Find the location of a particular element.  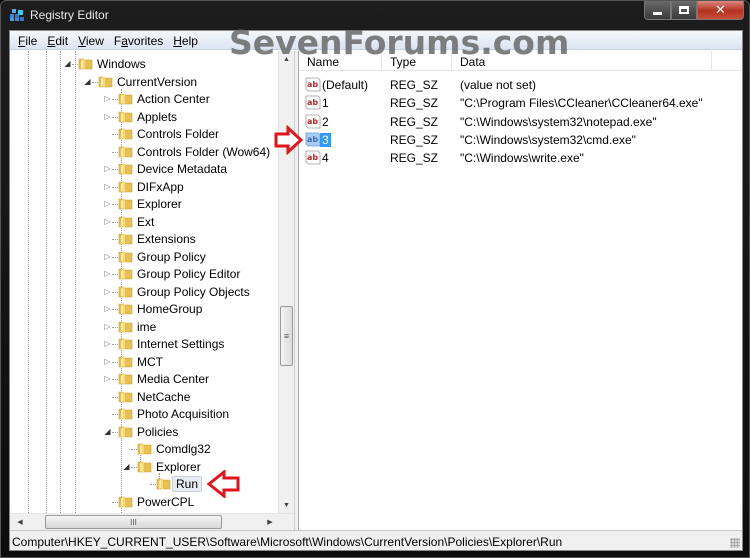

tree-item: ▷ Group Policy Editor is located at coordinates (144, 273).